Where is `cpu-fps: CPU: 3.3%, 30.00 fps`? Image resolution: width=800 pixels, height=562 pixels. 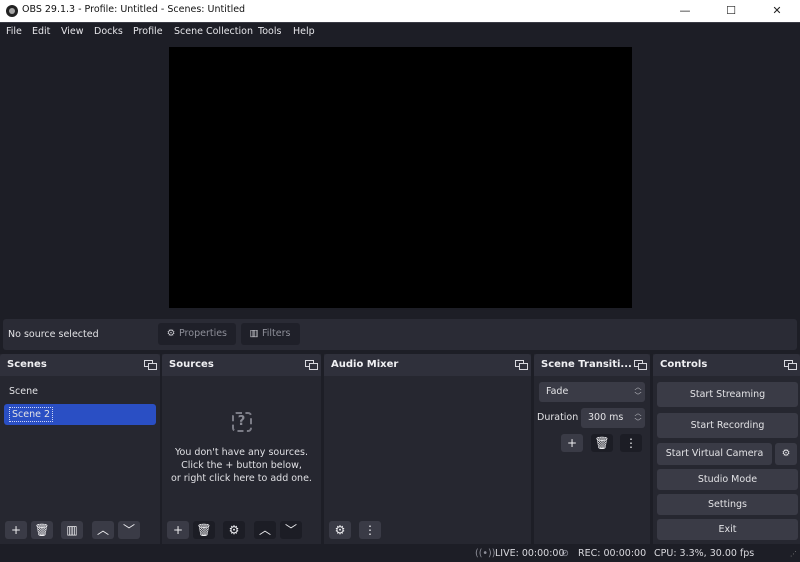 cpu-fps: CPU: 3.3%, 30.00 fps is located at coordinates (704, 553).